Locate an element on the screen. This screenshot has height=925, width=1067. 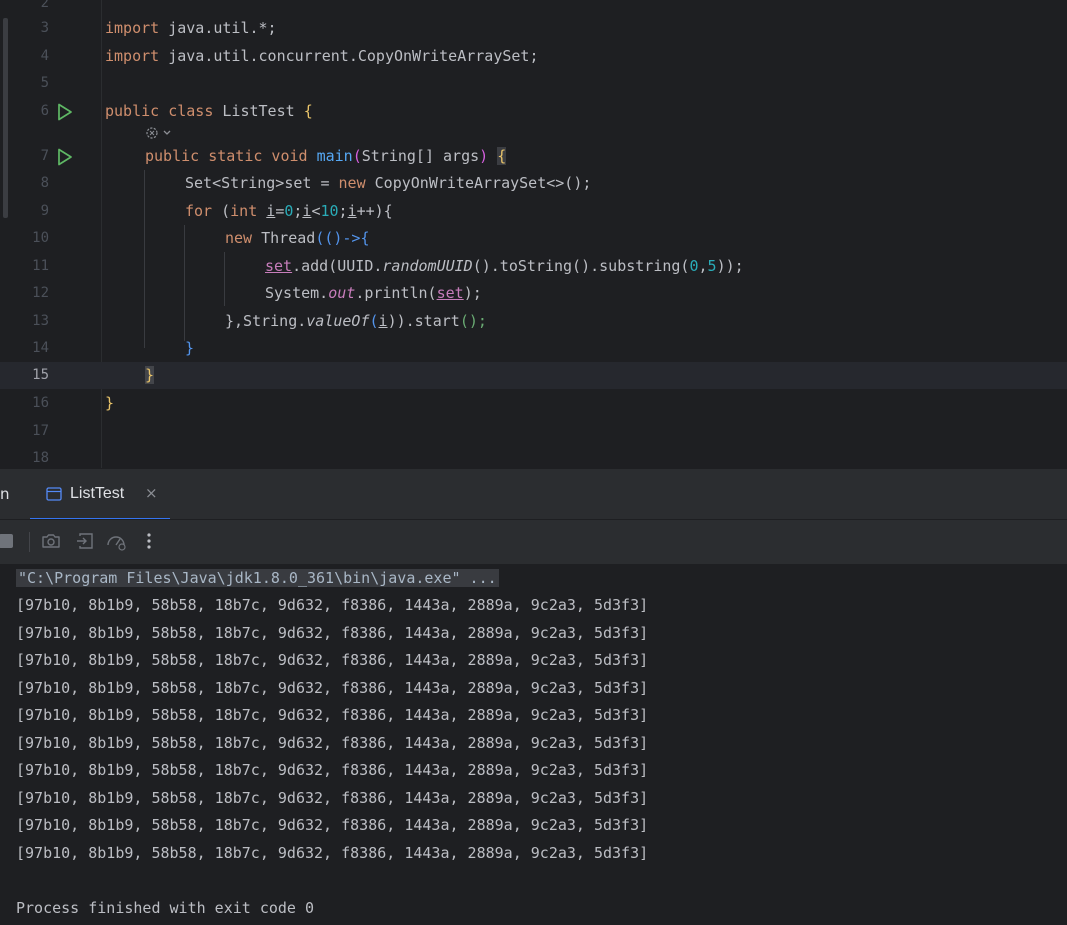
keyword: int is located at coordinates (244, 211).